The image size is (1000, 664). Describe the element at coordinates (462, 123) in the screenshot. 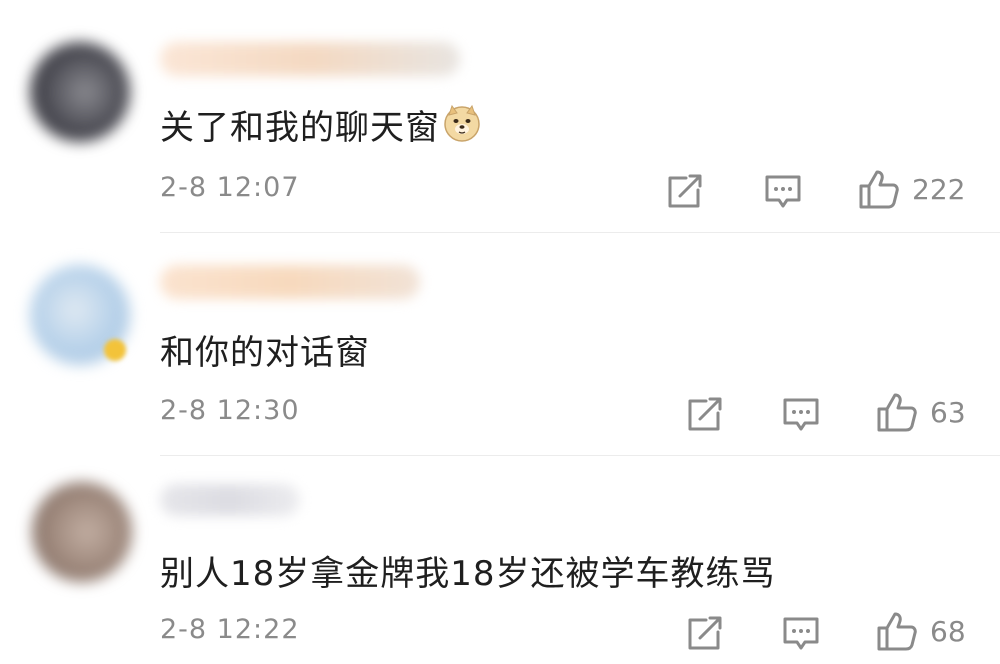

I see `doge-emoji-icon` at that location.